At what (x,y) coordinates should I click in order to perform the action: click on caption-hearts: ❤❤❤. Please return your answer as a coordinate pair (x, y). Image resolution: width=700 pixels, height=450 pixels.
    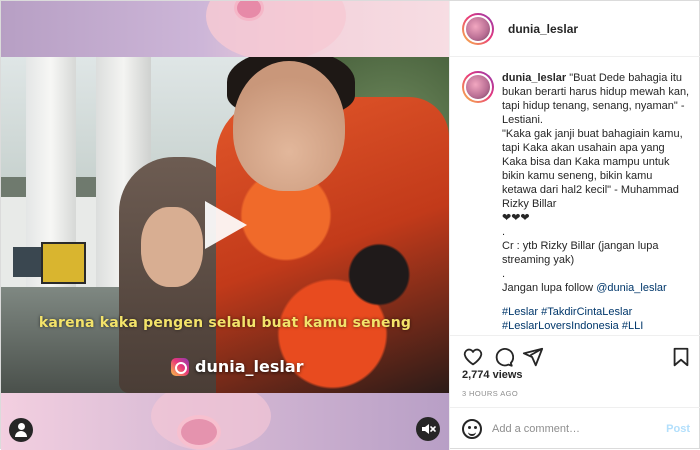
    Looking at the image, I should click on (516, 218).